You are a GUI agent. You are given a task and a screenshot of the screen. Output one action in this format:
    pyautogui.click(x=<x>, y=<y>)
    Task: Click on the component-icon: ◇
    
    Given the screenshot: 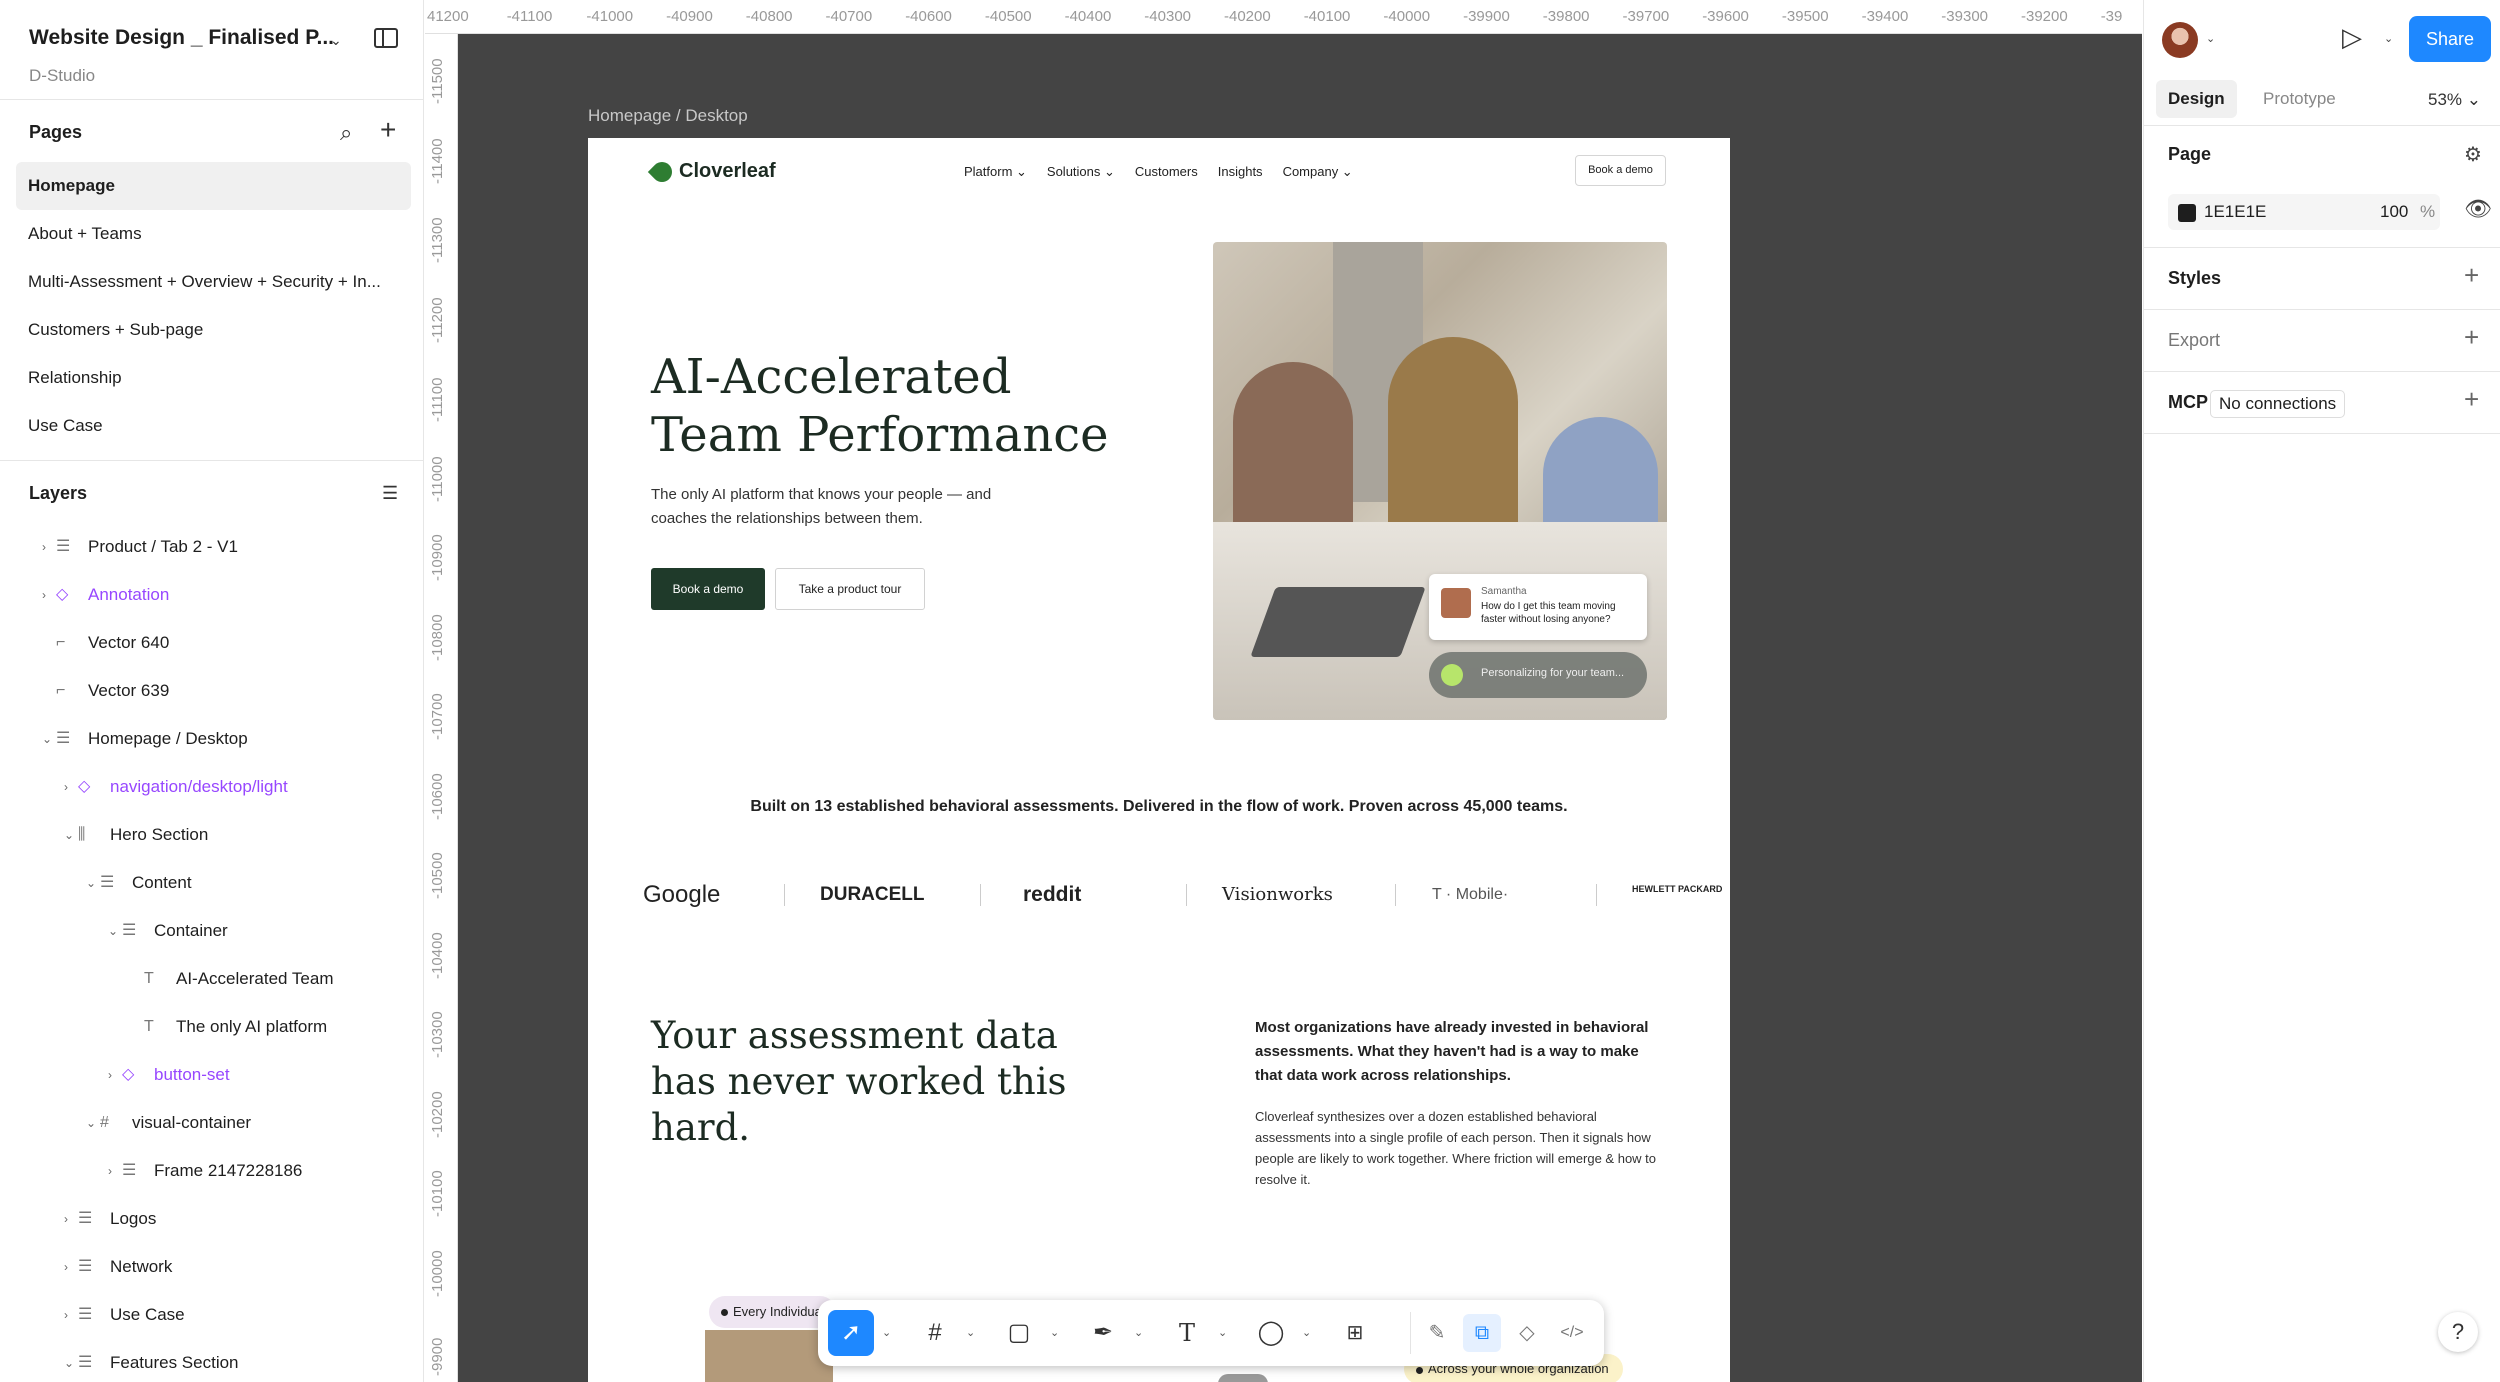 What is the action you would take?
    pyautogui.click(x=62, y=594)
    